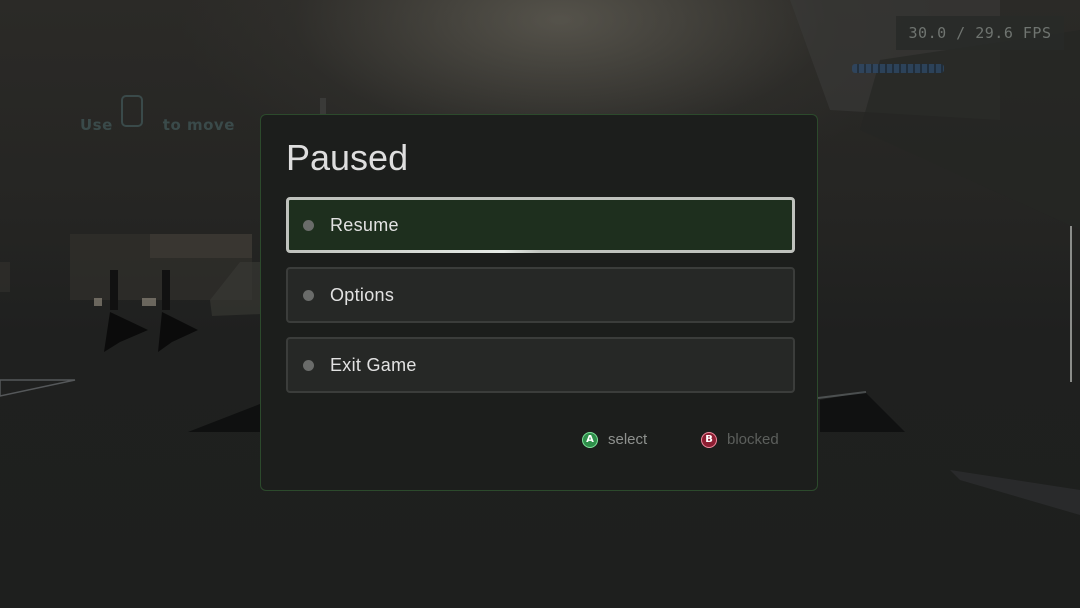  I want to click on side-scrollbar, so click(1071, 304).